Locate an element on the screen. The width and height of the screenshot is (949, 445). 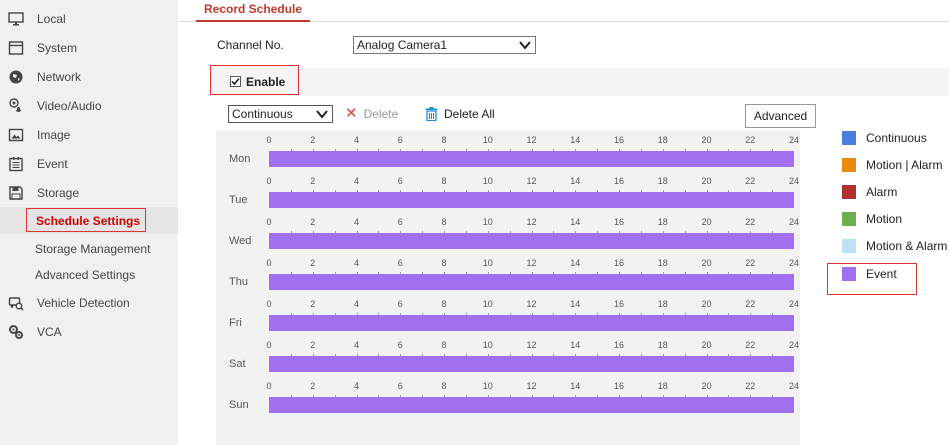
day-label: Thu is located at coordinates (238, 282).